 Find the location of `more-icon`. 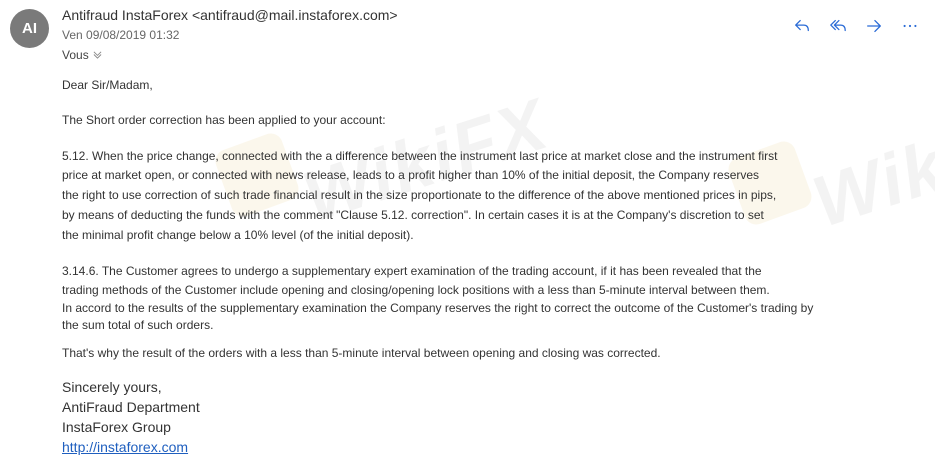

more-icon is located at coordinates (910, 26).